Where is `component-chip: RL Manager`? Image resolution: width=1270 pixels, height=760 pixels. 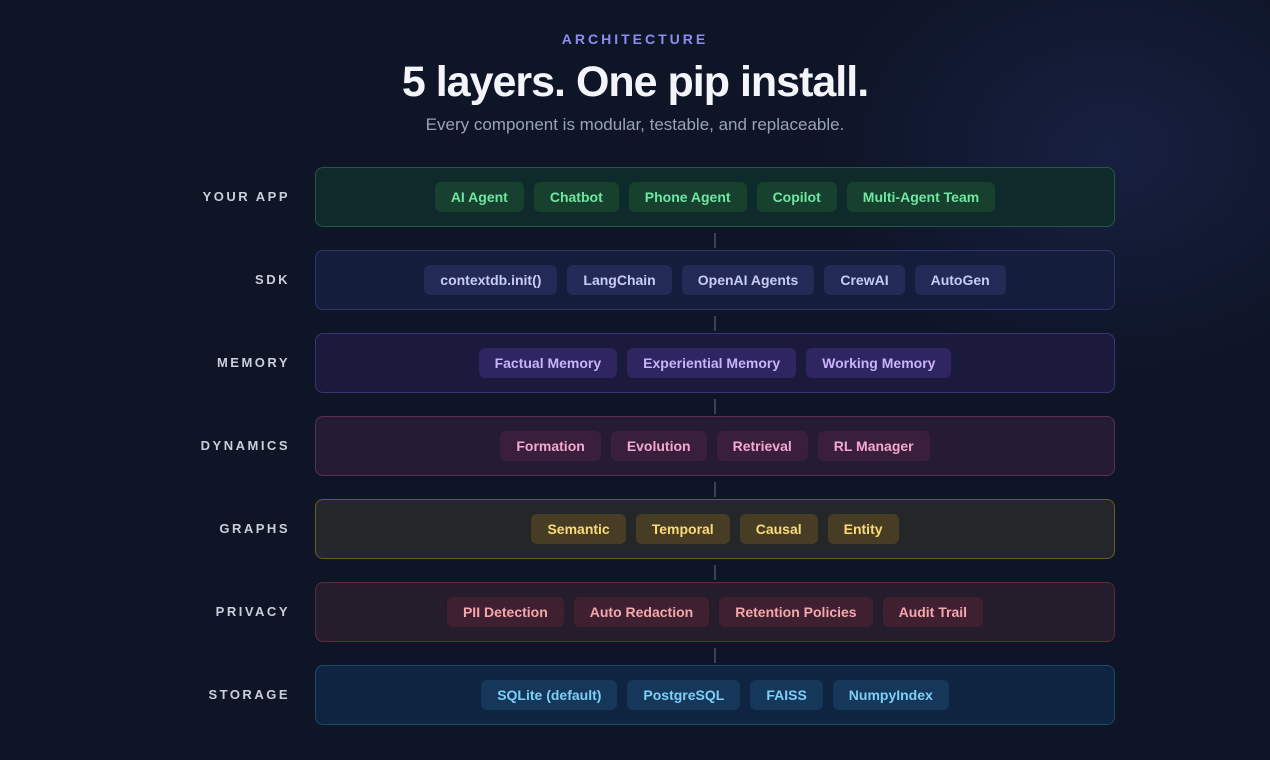
component-chip: RL Manager is located at coordinates (873, 446).